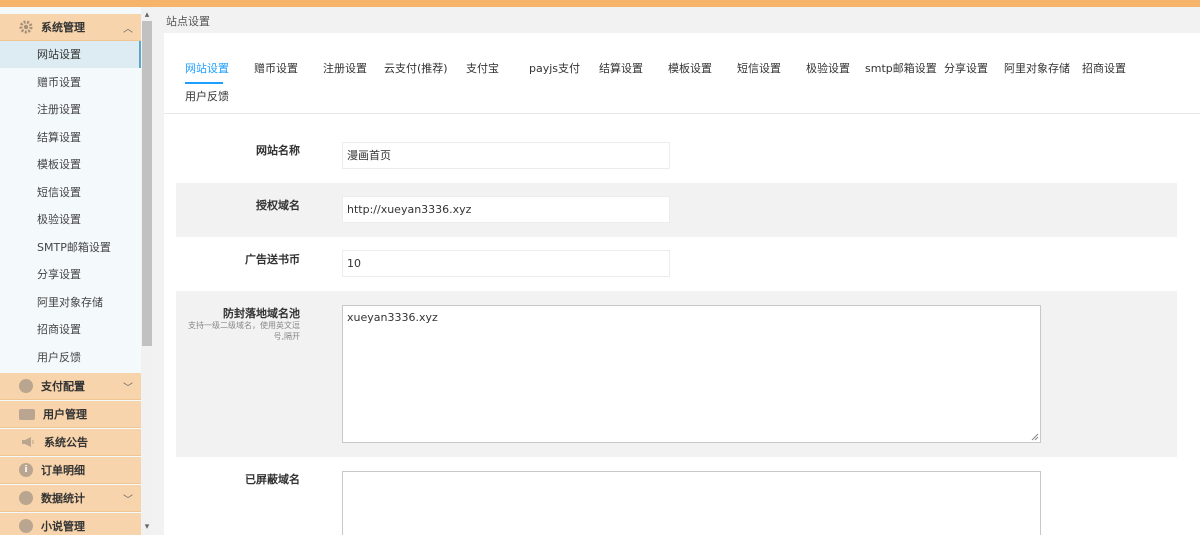  What do you see at coordinates (70, 357) in the screenshot?
I see `sidebar-item-feedback: 用户反馈` at bounding box center [70, 357].